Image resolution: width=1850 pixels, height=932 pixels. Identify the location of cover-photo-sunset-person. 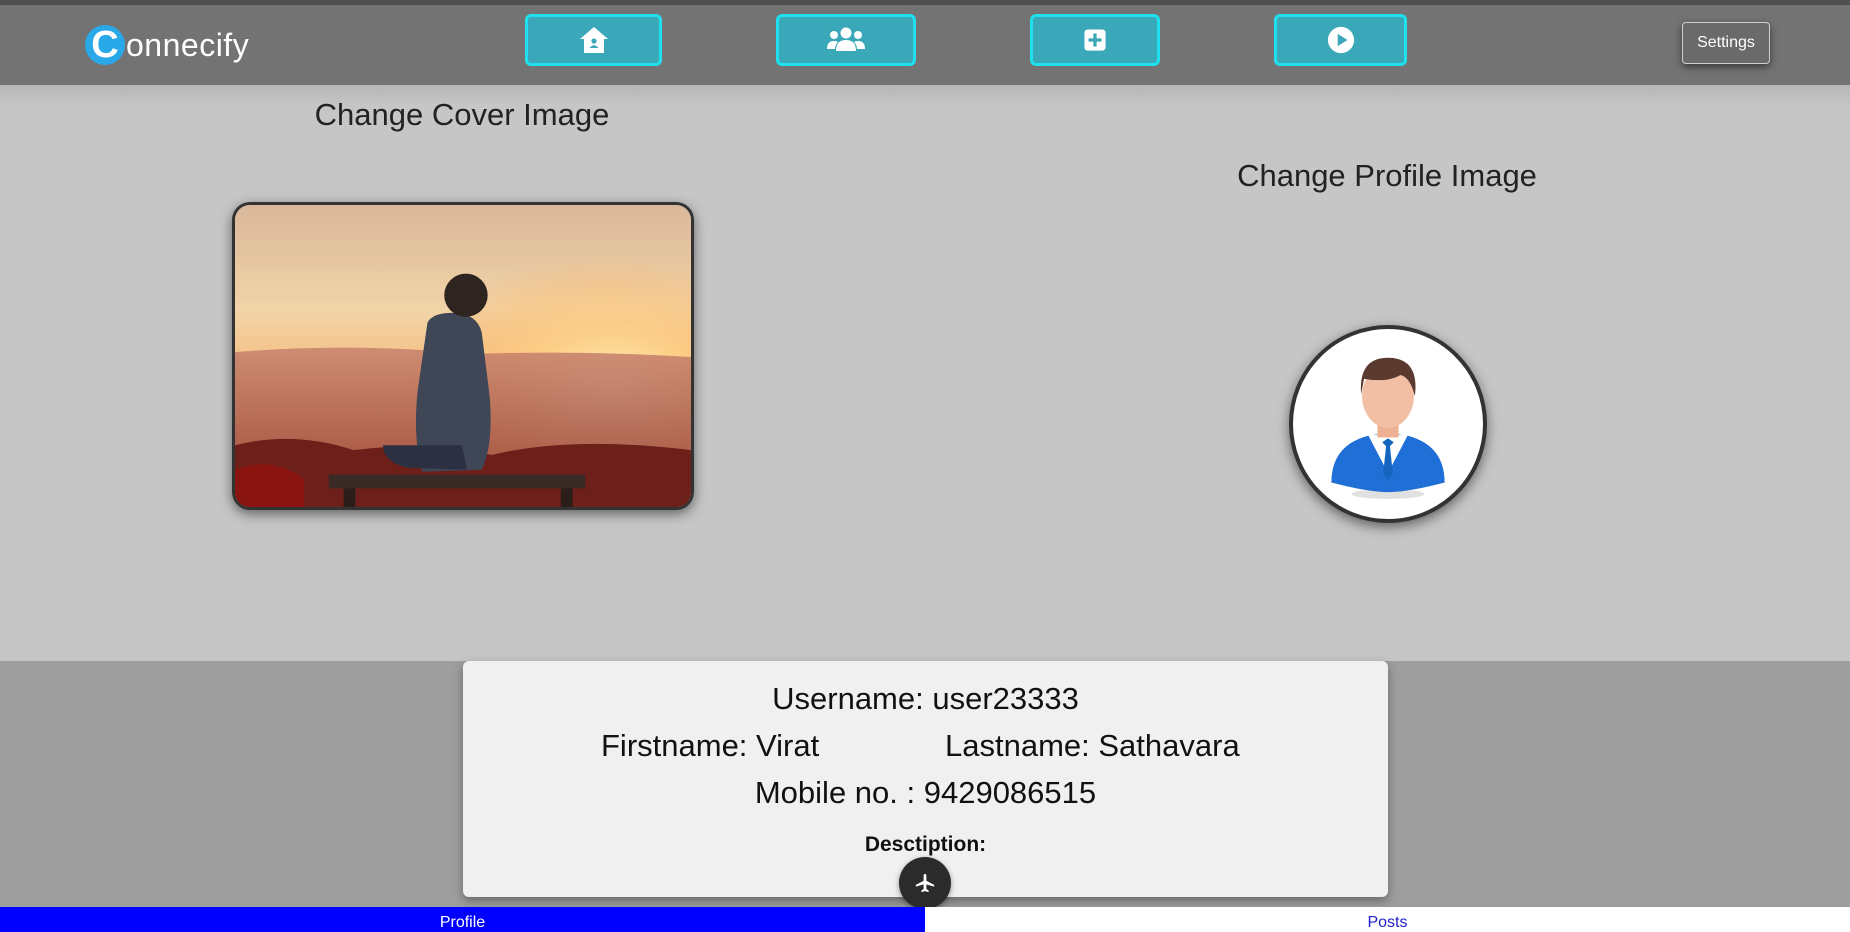
(463, 356).